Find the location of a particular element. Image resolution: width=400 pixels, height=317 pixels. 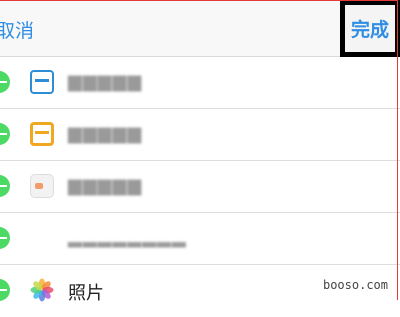

wallet-icon is located at coordinates (42, 186).